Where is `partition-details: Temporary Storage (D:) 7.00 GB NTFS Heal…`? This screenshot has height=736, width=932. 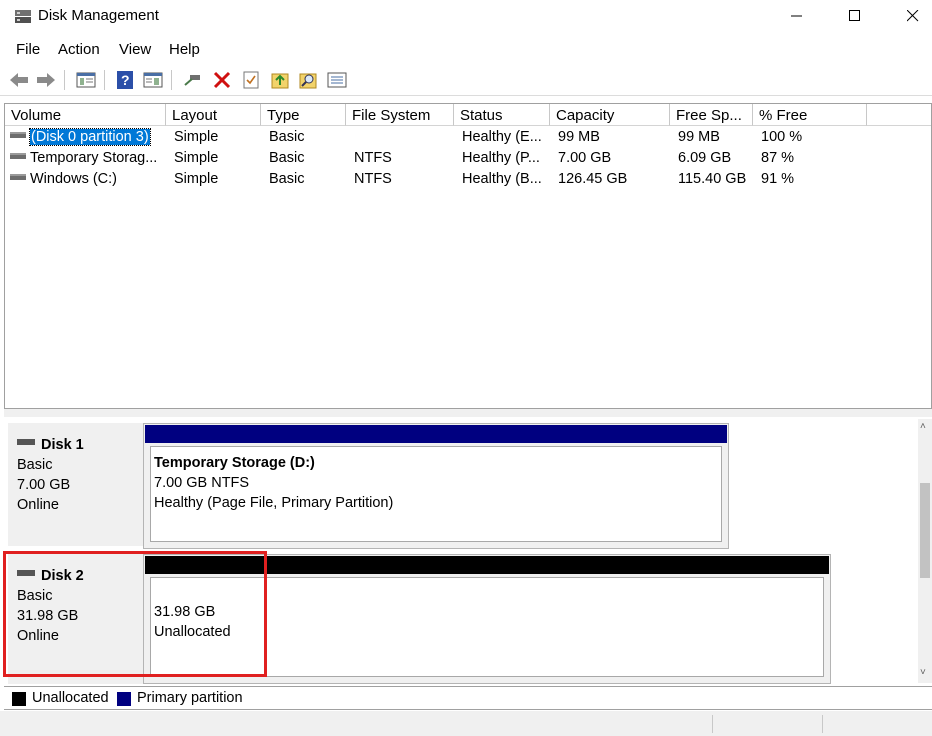 partition-details: Temporary Storage (D:) 7.00 GB NTFS Heal… is located at coordinates (436, 494).